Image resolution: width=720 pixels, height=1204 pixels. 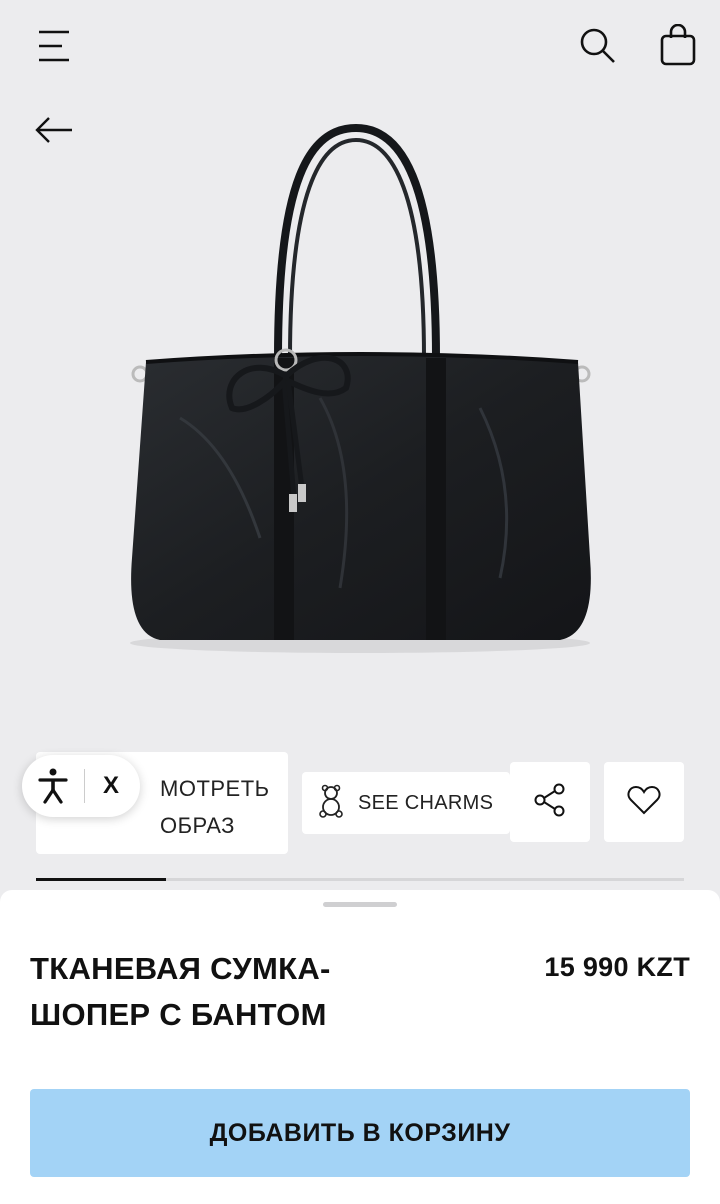 I want to click on see-charms-button: SEE CHARMS, so click(x=406, y=803).